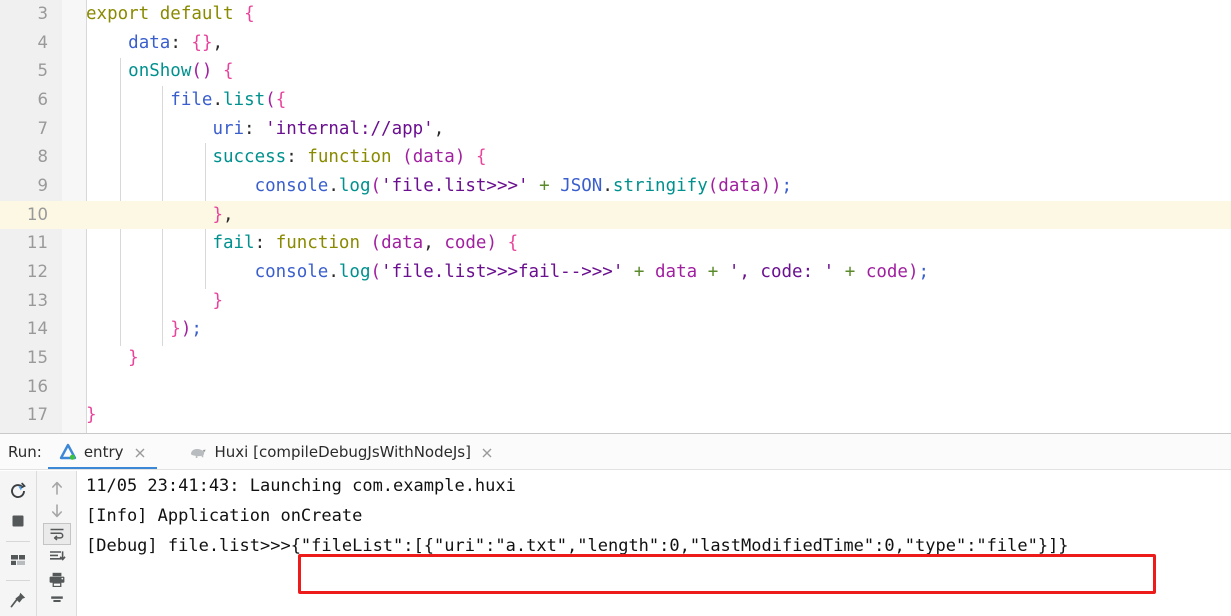 Image resolution: width=1231 pixels, height=616 pixels. What do you see at coordinates (57, 557) in the screenshot?
I see `scroll-to-end-icon` at bounding box center [57, 557].